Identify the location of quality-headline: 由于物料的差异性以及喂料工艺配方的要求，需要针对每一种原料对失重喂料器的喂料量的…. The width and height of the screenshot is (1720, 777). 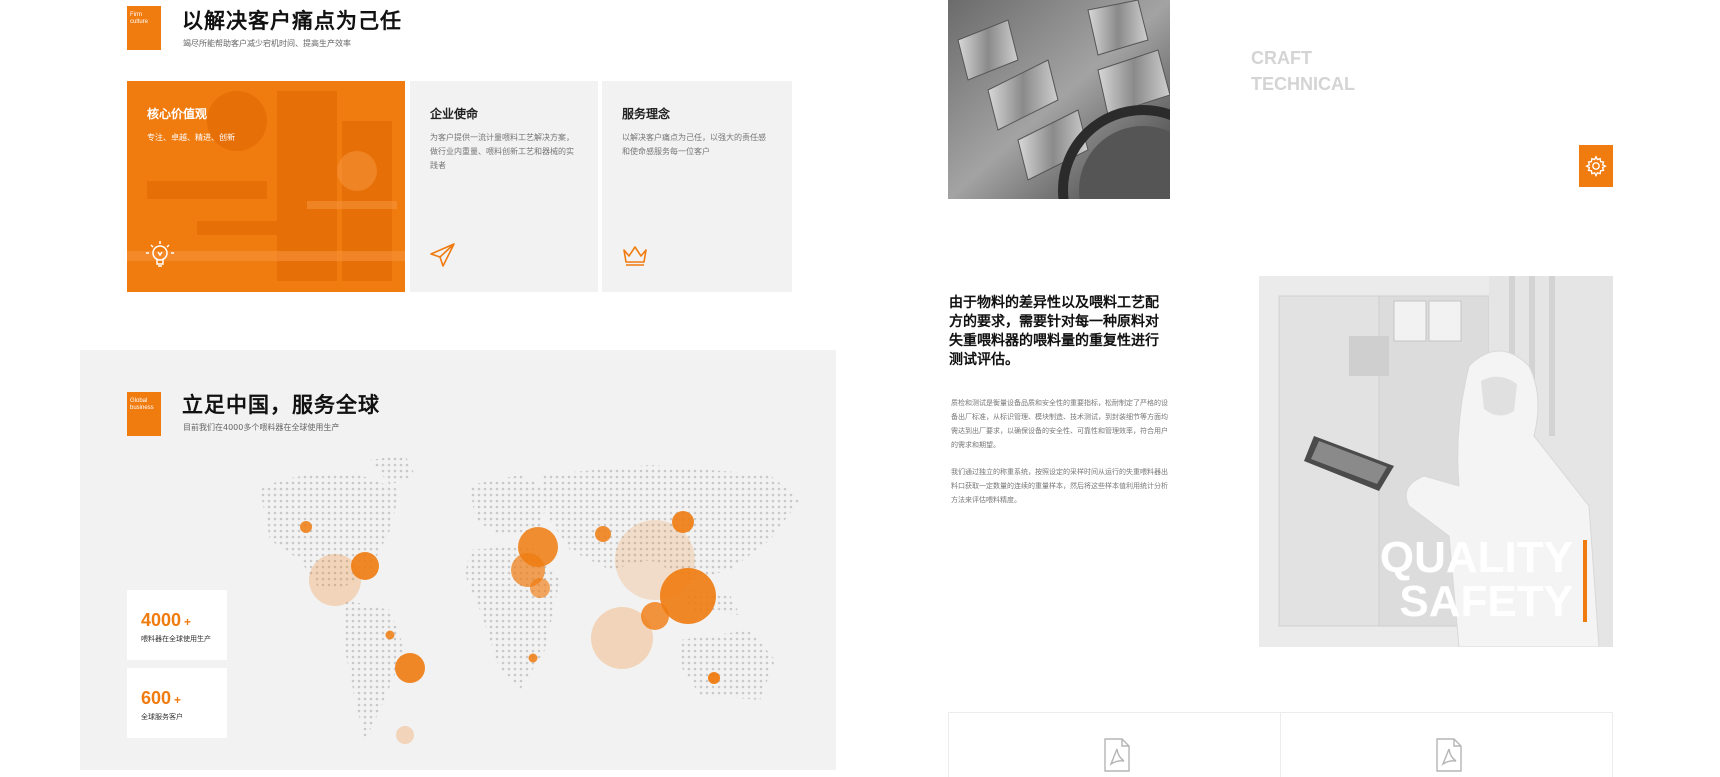
(1054, 331).